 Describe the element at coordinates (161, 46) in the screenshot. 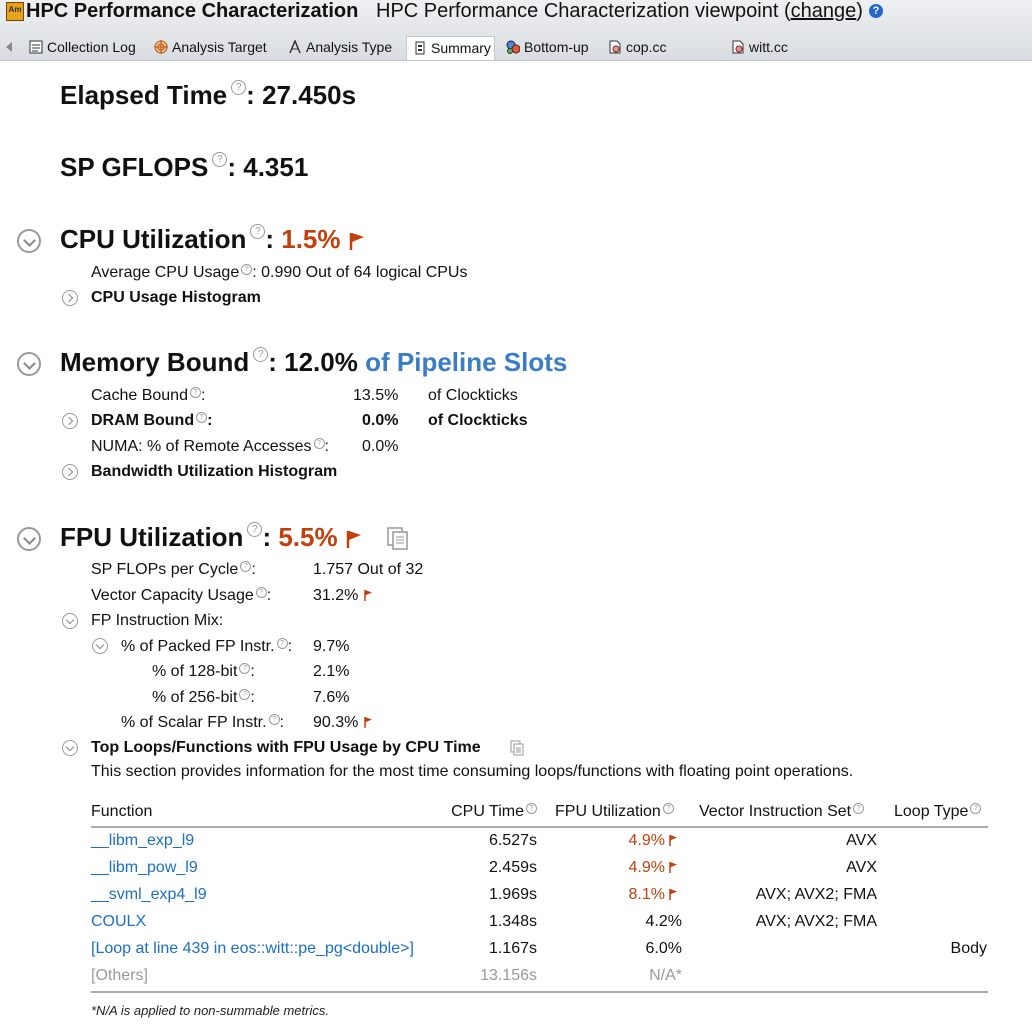

I see `target-icon` at that location.